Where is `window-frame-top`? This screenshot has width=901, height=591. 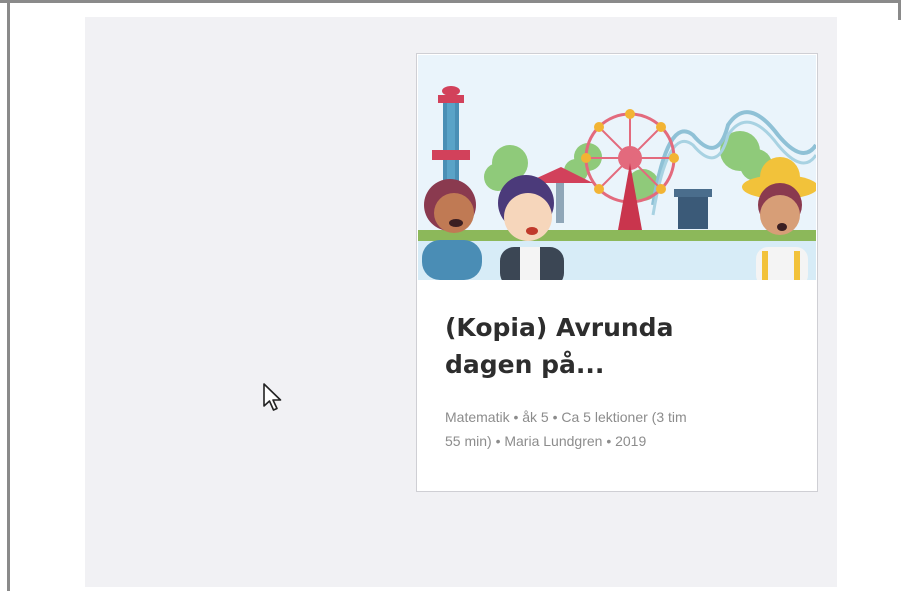 window-frame-top is located at coordinates (450, 1).